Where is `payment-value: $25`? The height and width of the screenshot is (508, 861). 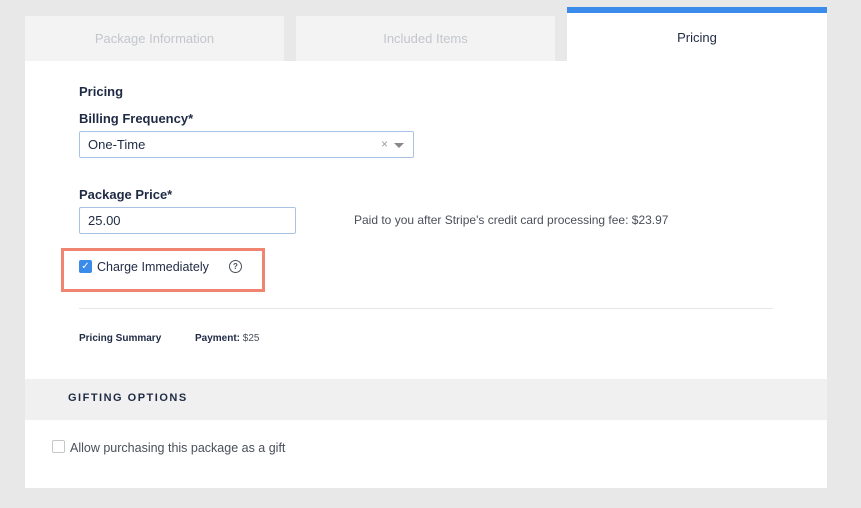
payment-value: $25 is located at coordinates (251, 338).